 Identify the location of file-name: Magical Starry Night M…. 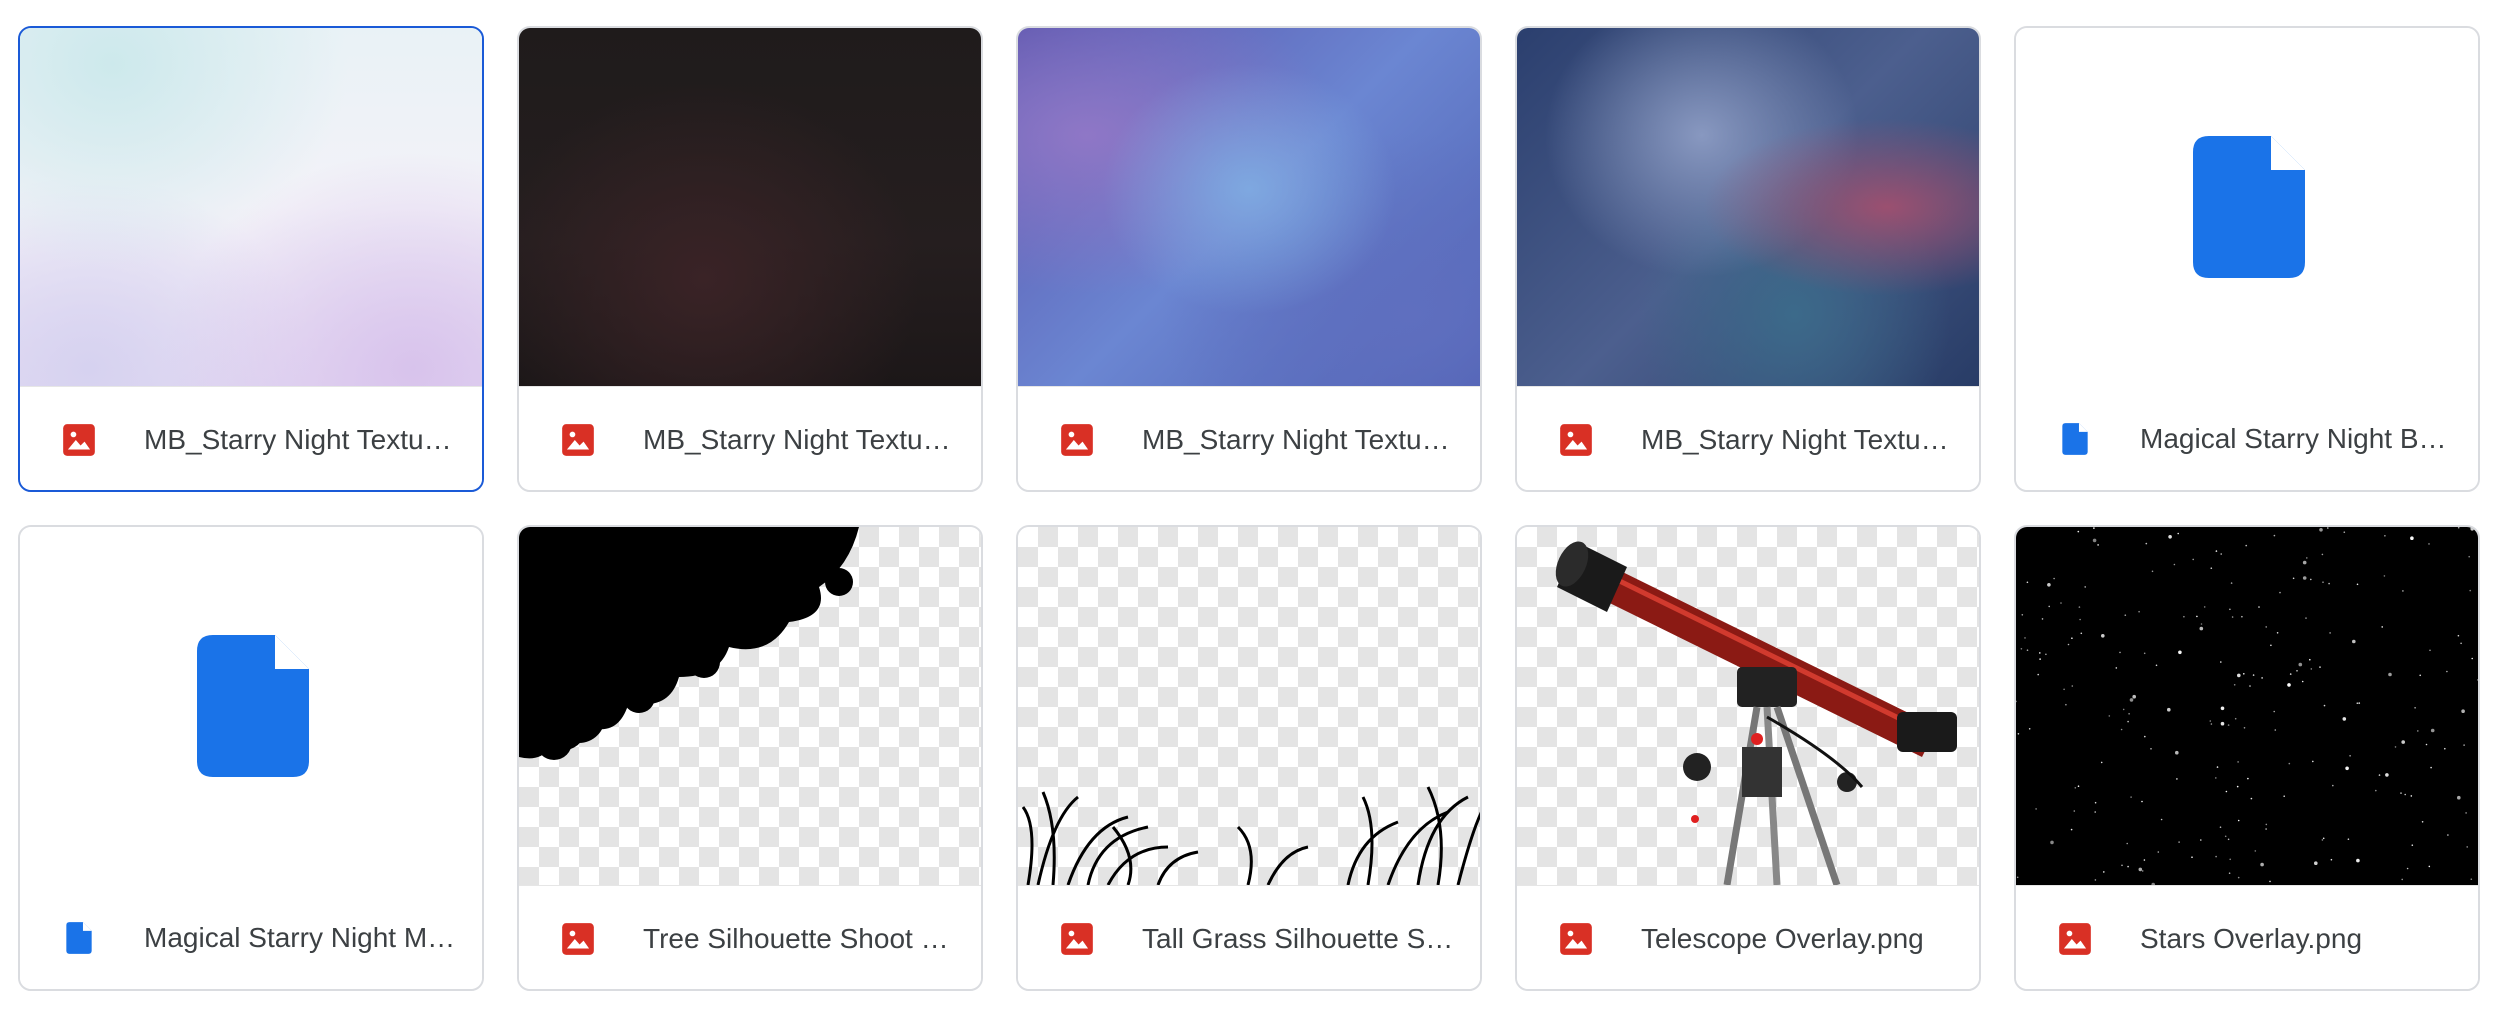
(300, 937).